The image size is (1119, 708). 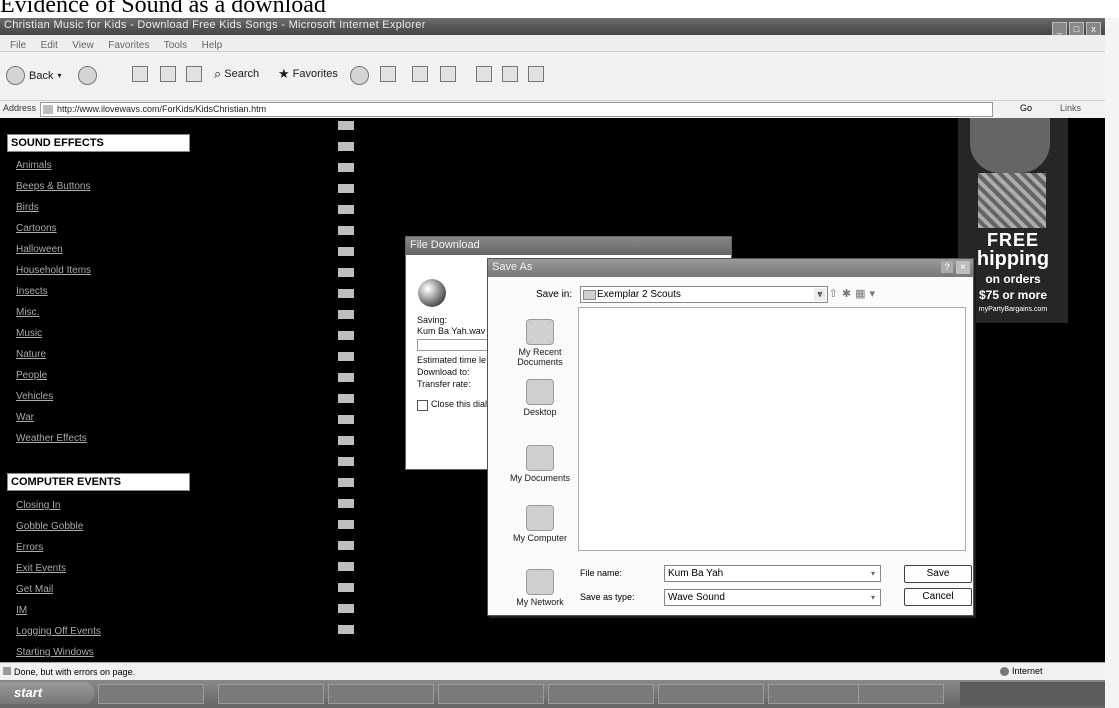 I want to click on sidebar-link: Gobble Gobble, so click(x=49, y=526).